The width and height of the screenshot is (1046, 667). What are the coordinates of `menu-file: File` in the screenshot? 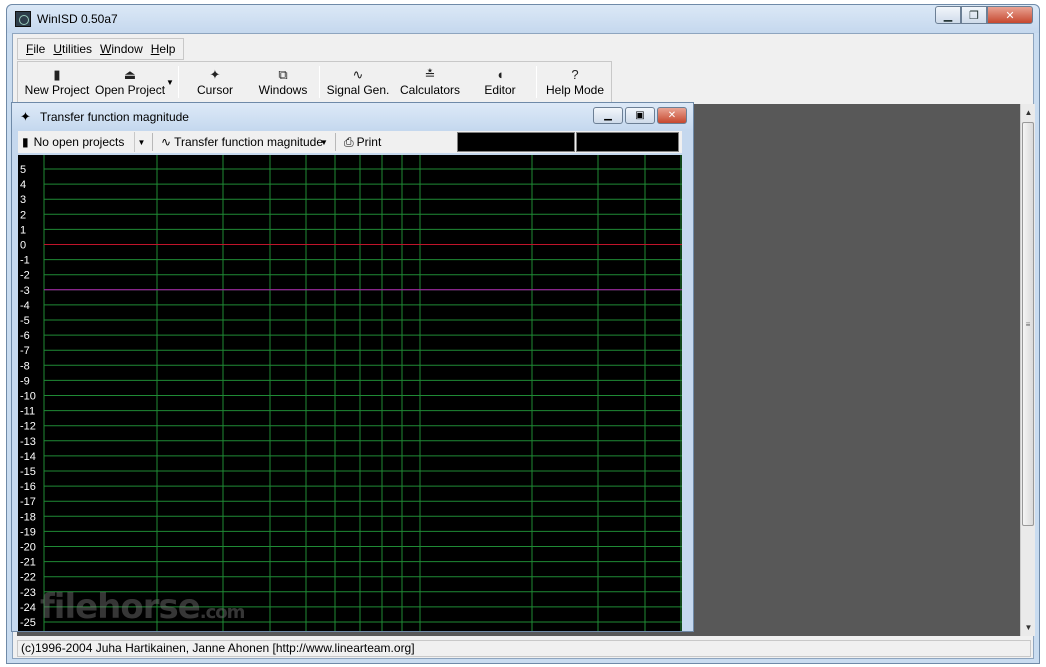 It's located at (35, 49).